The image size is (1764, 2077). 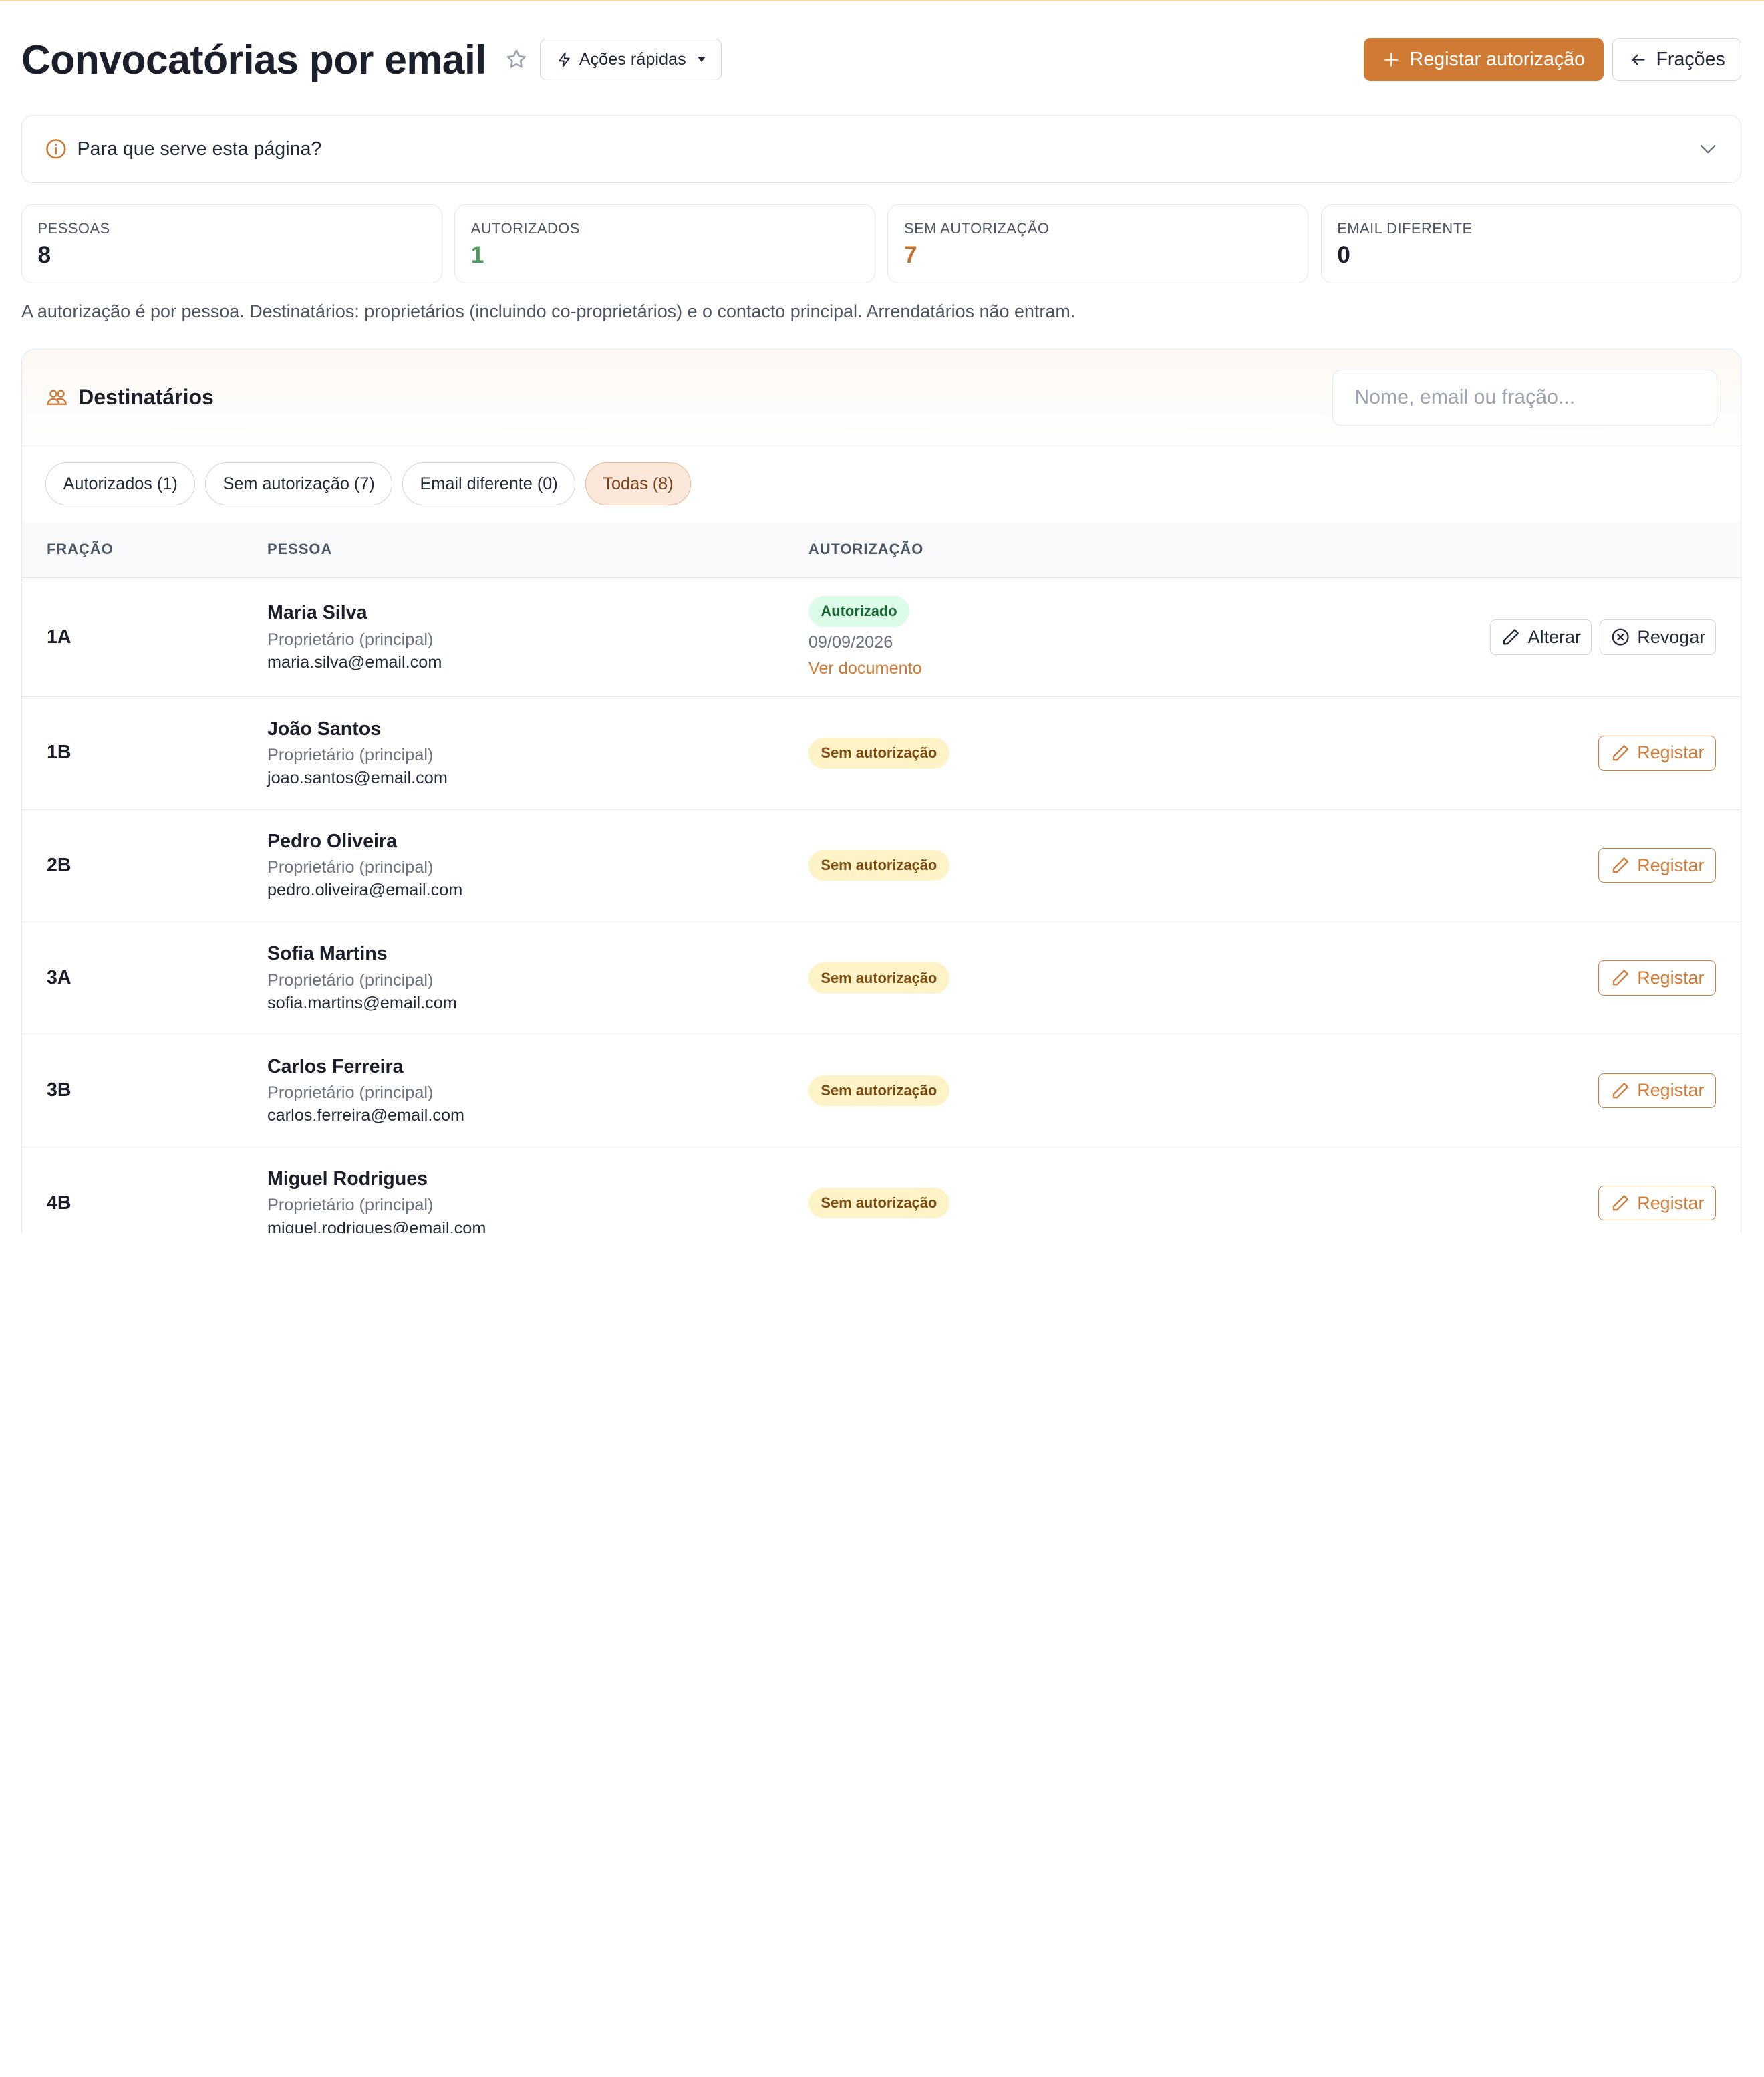 I want to click on back-to-fractions-button: Frações, so click(x=1677, y=60).